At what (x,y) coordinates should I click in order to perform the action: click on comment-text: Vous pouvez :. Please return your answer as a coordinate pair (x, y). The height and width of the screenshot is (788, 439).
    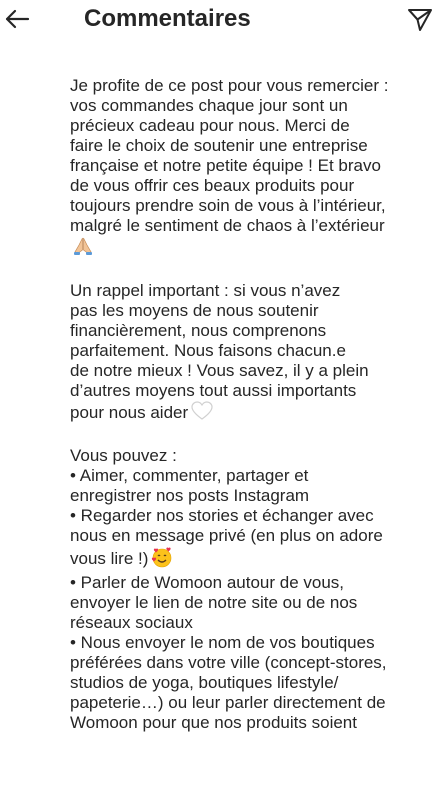
    Looking at the image, I should click on (123, 455).